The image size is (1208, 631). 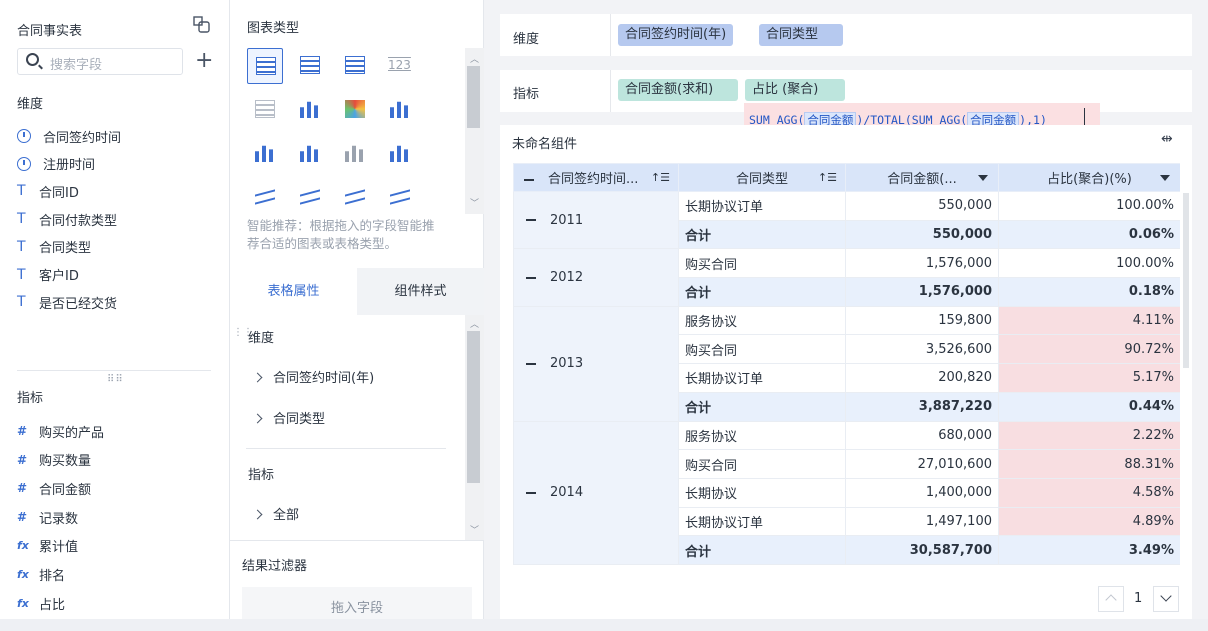 I want to click on type-cell: 服务协议, so click(x=762, y=435).